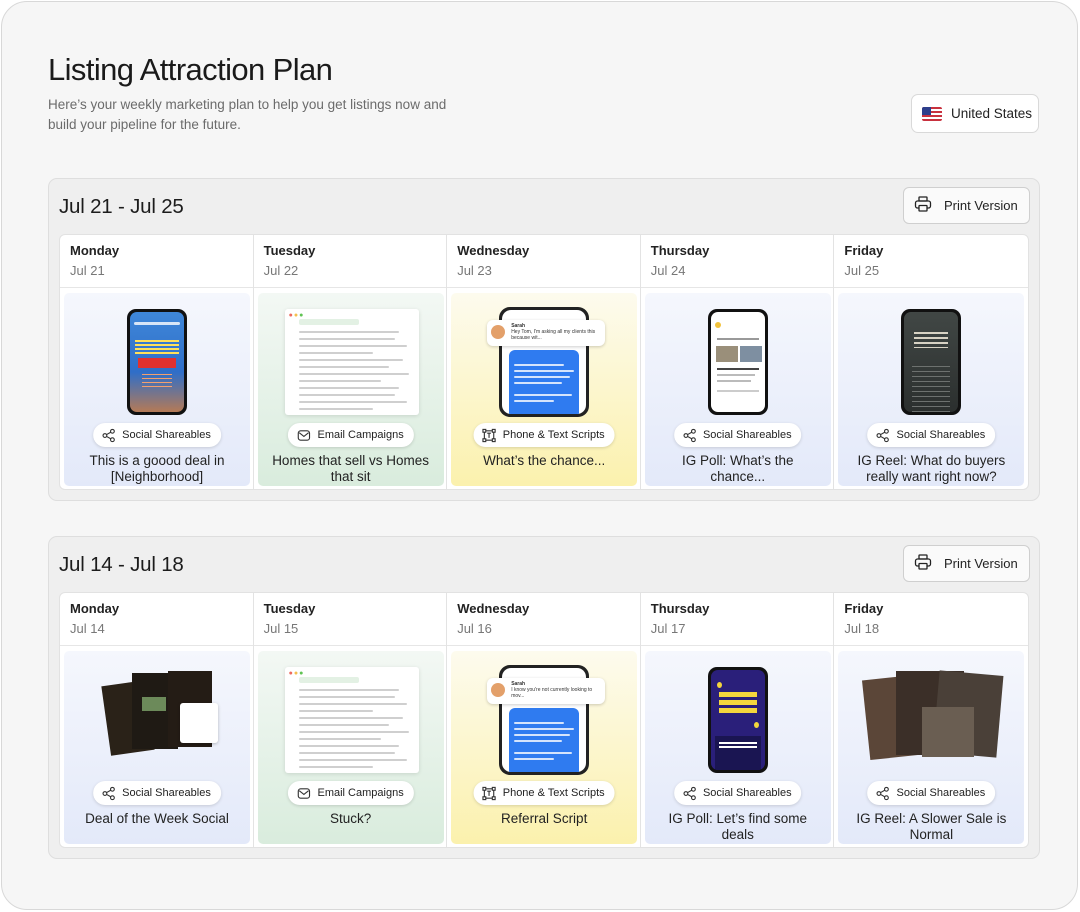 The height and width of the screenshot is (912, 1080). What do you see at coordinates (87, 628) in the screenshot?
I see `day-date: Jul 14` at bounding box center [87, 628].